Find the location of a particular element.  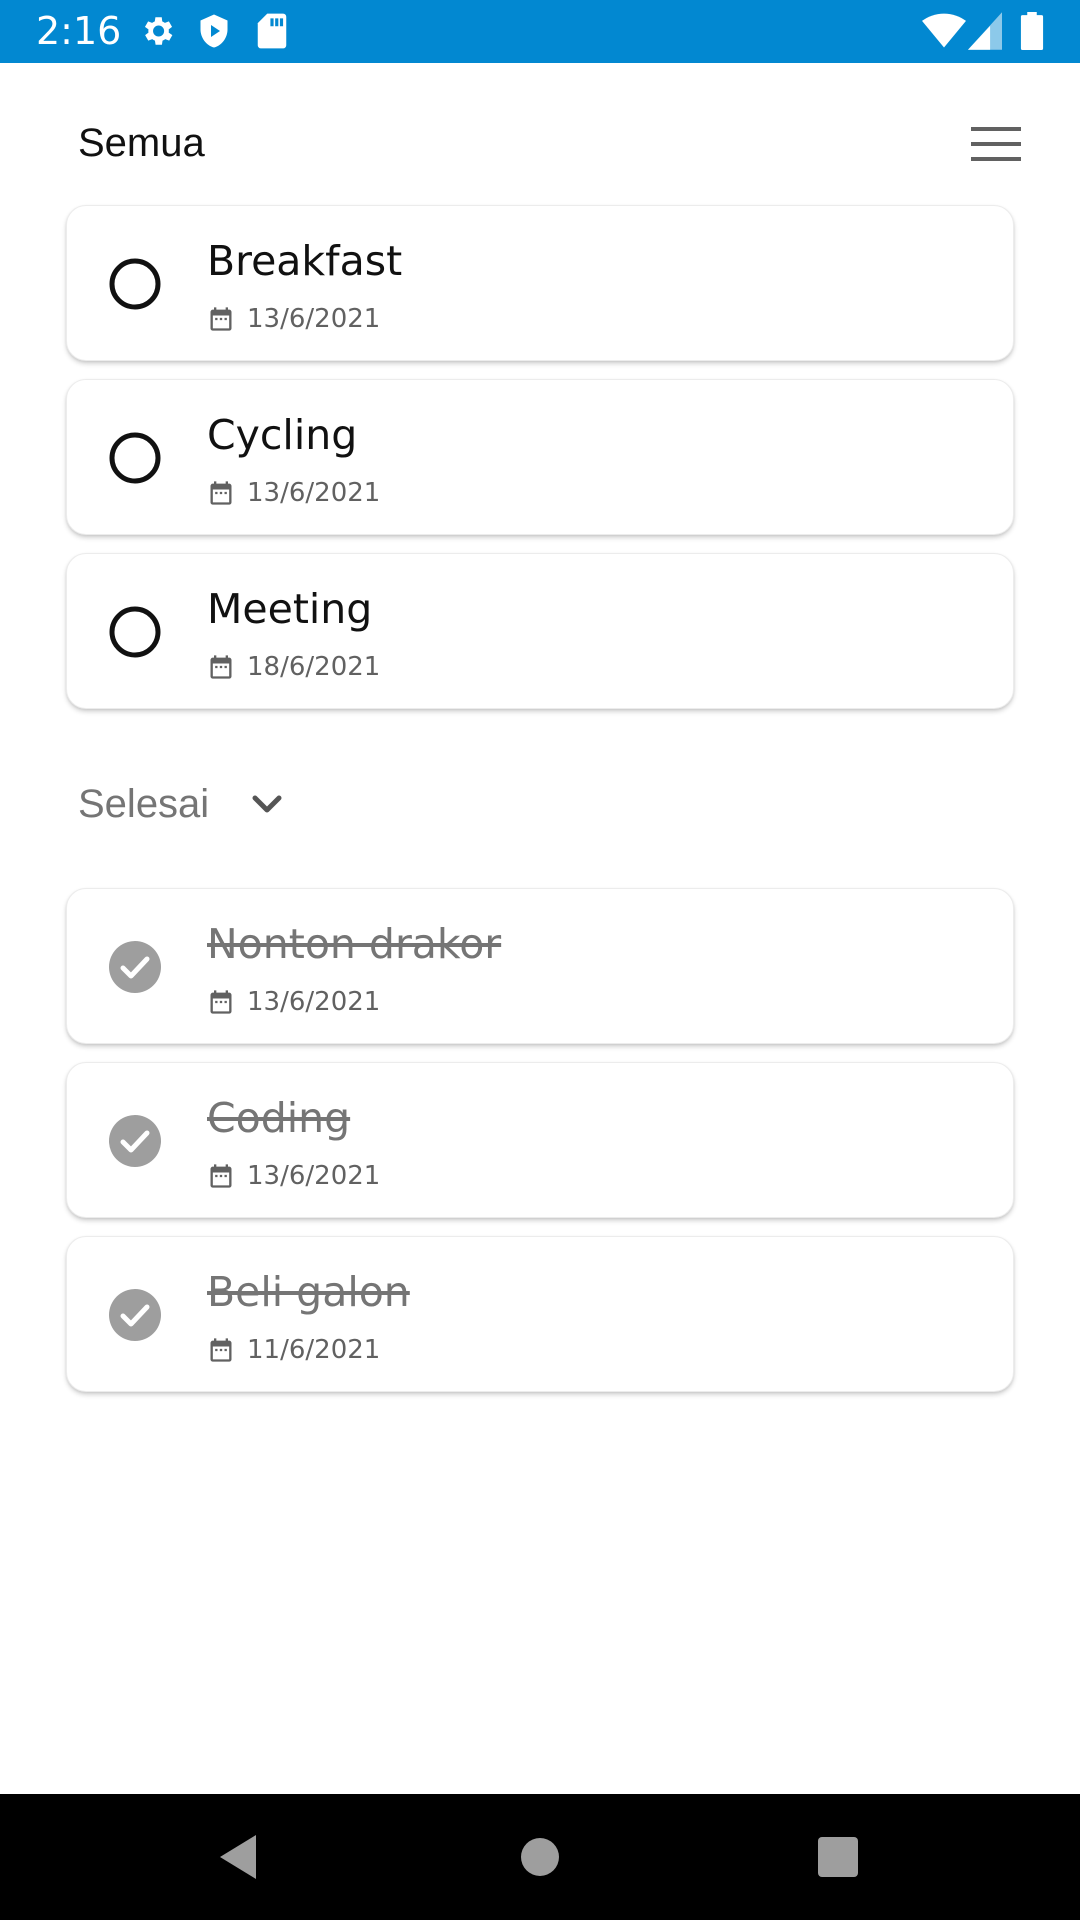

battery-icon is located at coordinates (1032, 31).